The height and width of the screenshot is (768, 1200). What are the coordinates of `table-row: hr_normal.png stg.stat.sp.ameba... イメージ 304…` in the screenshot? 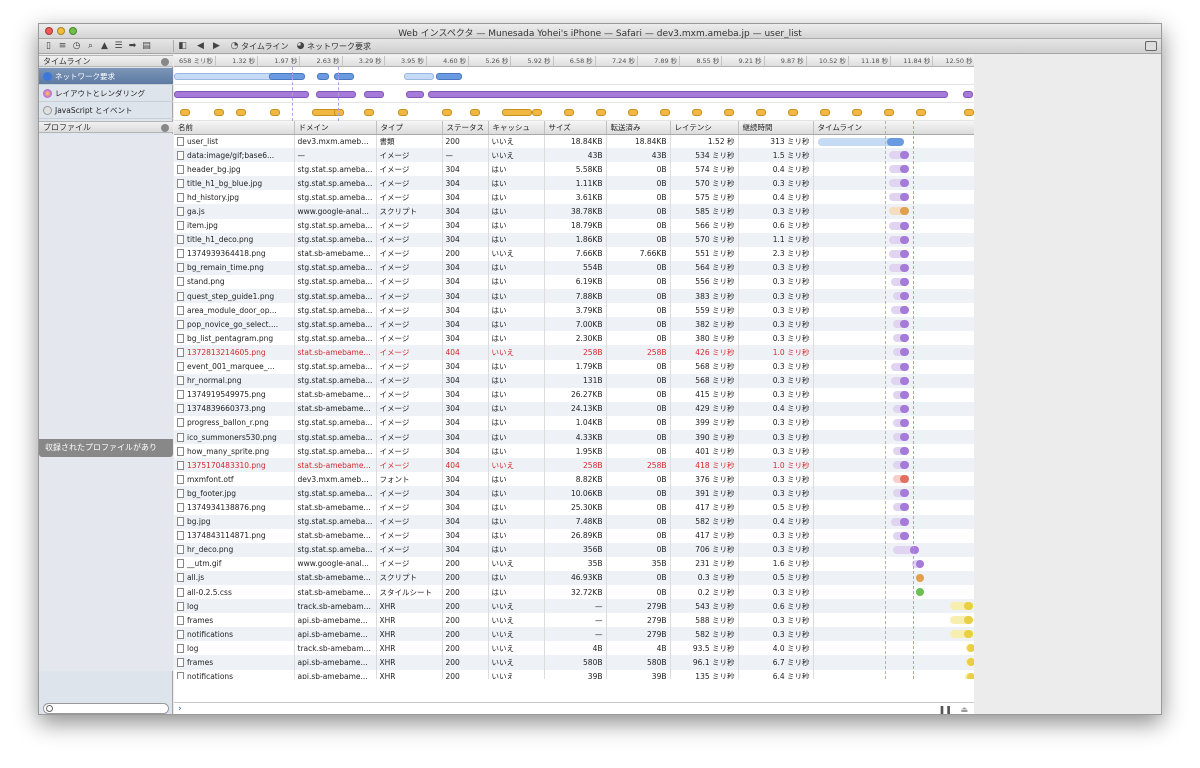 It's located at (574, 380).